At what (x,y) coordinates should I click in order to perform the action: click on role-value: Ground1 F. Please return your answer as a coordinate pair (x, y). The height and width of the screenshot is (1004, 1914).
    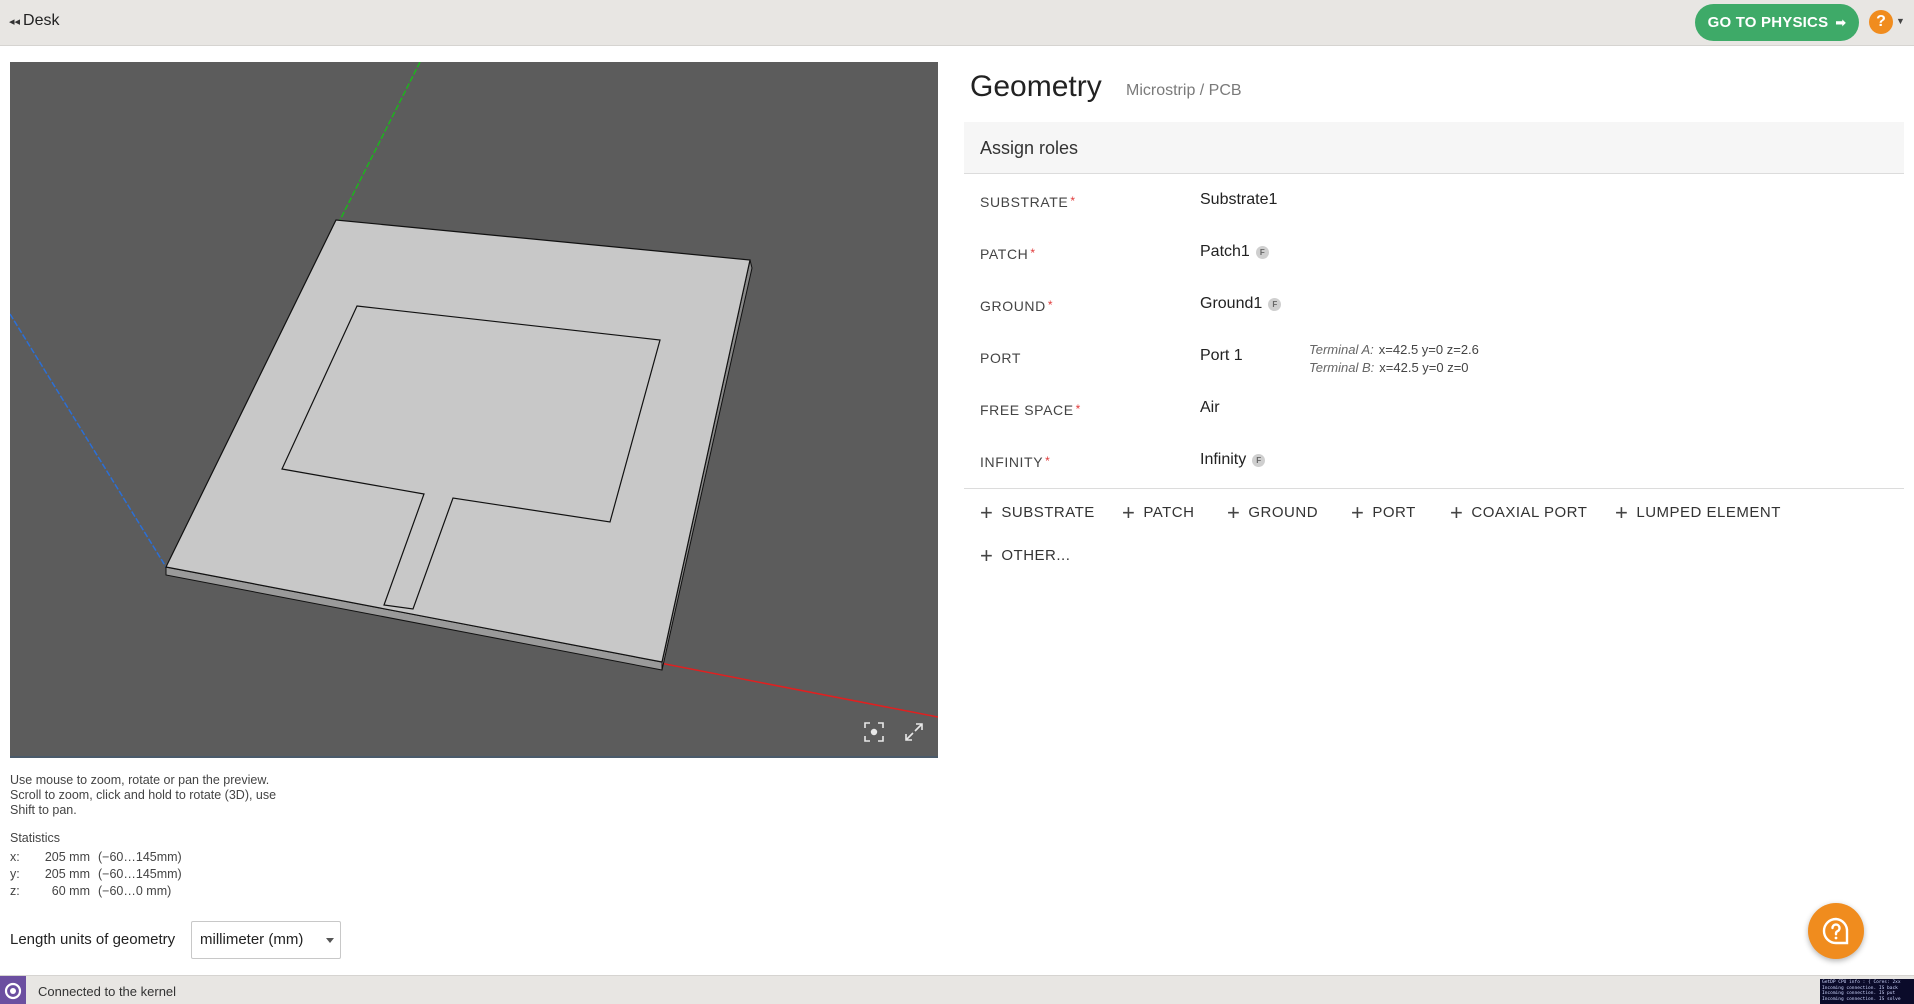
    Looking at the image, I should click on (1241, 304).